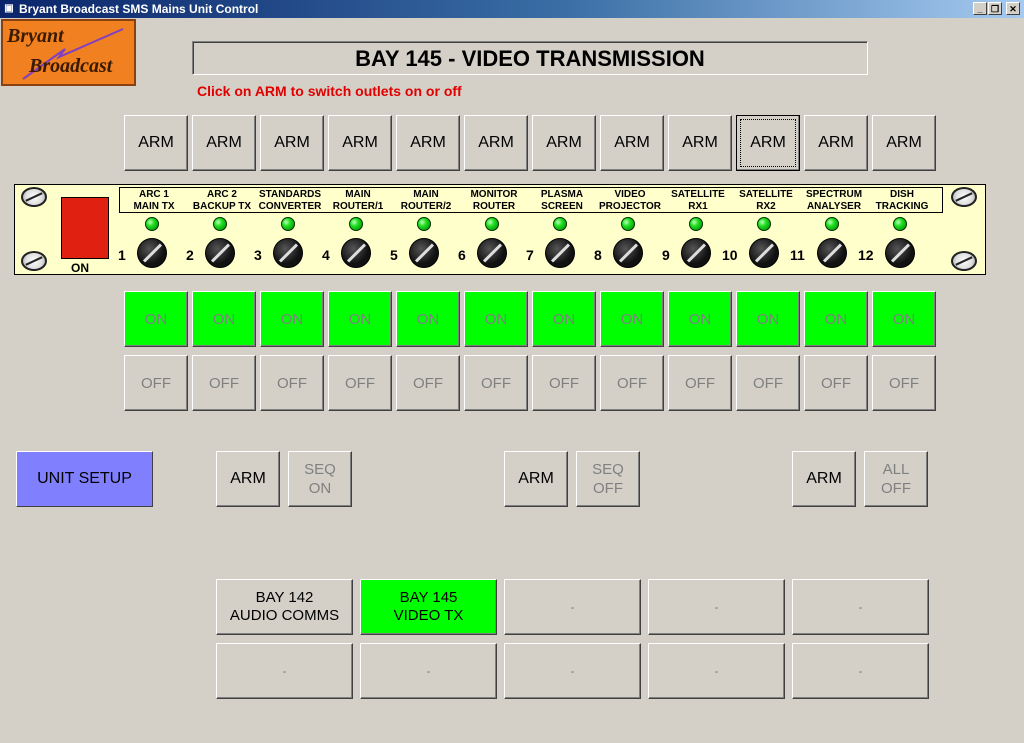 The image size is (1024, 743). Describe the element at coordinates (632, 383) in the screenshot. I see `off-button-8: OFF` at that location.